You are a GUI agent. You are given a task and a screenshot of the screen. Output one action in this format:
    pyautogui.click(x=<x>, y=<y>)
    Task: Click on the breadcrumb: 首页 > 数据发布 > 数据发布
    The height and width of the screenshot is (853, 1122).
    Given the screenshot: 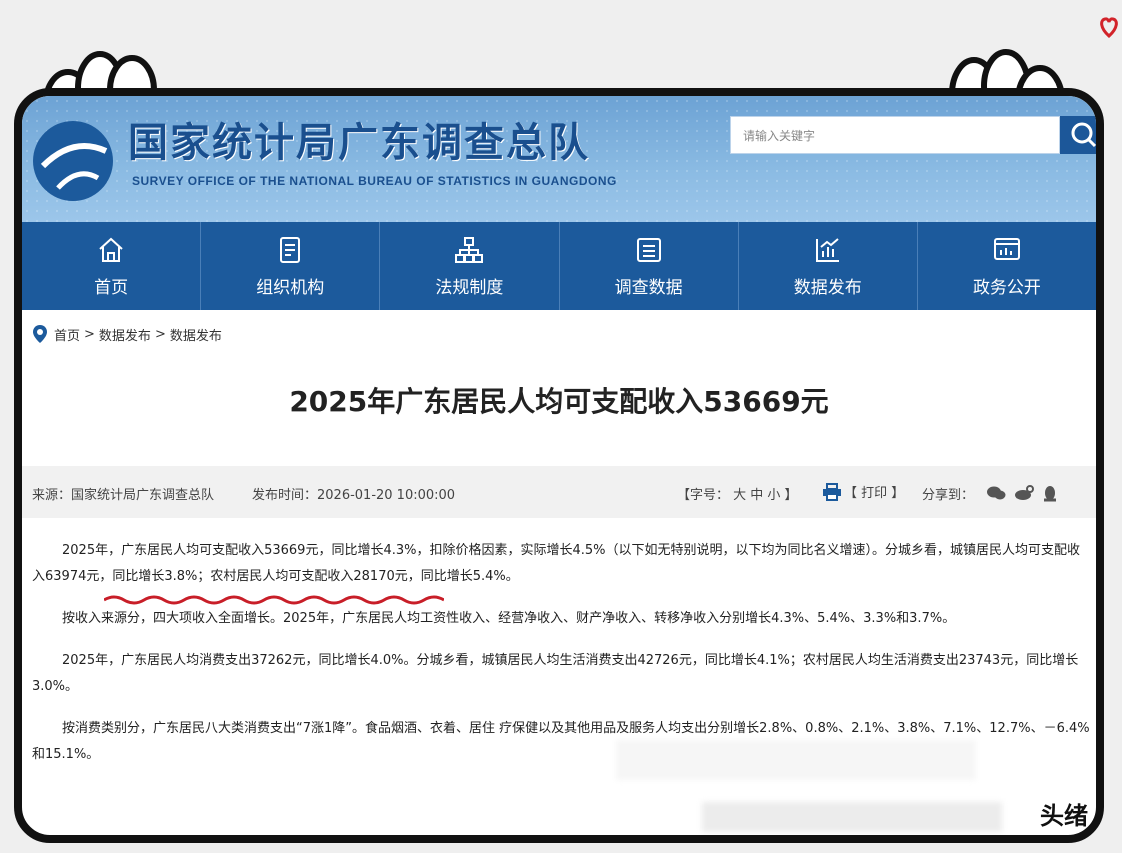 What is the action you would take?
    pyautogui.click(x=127, y=334)
    